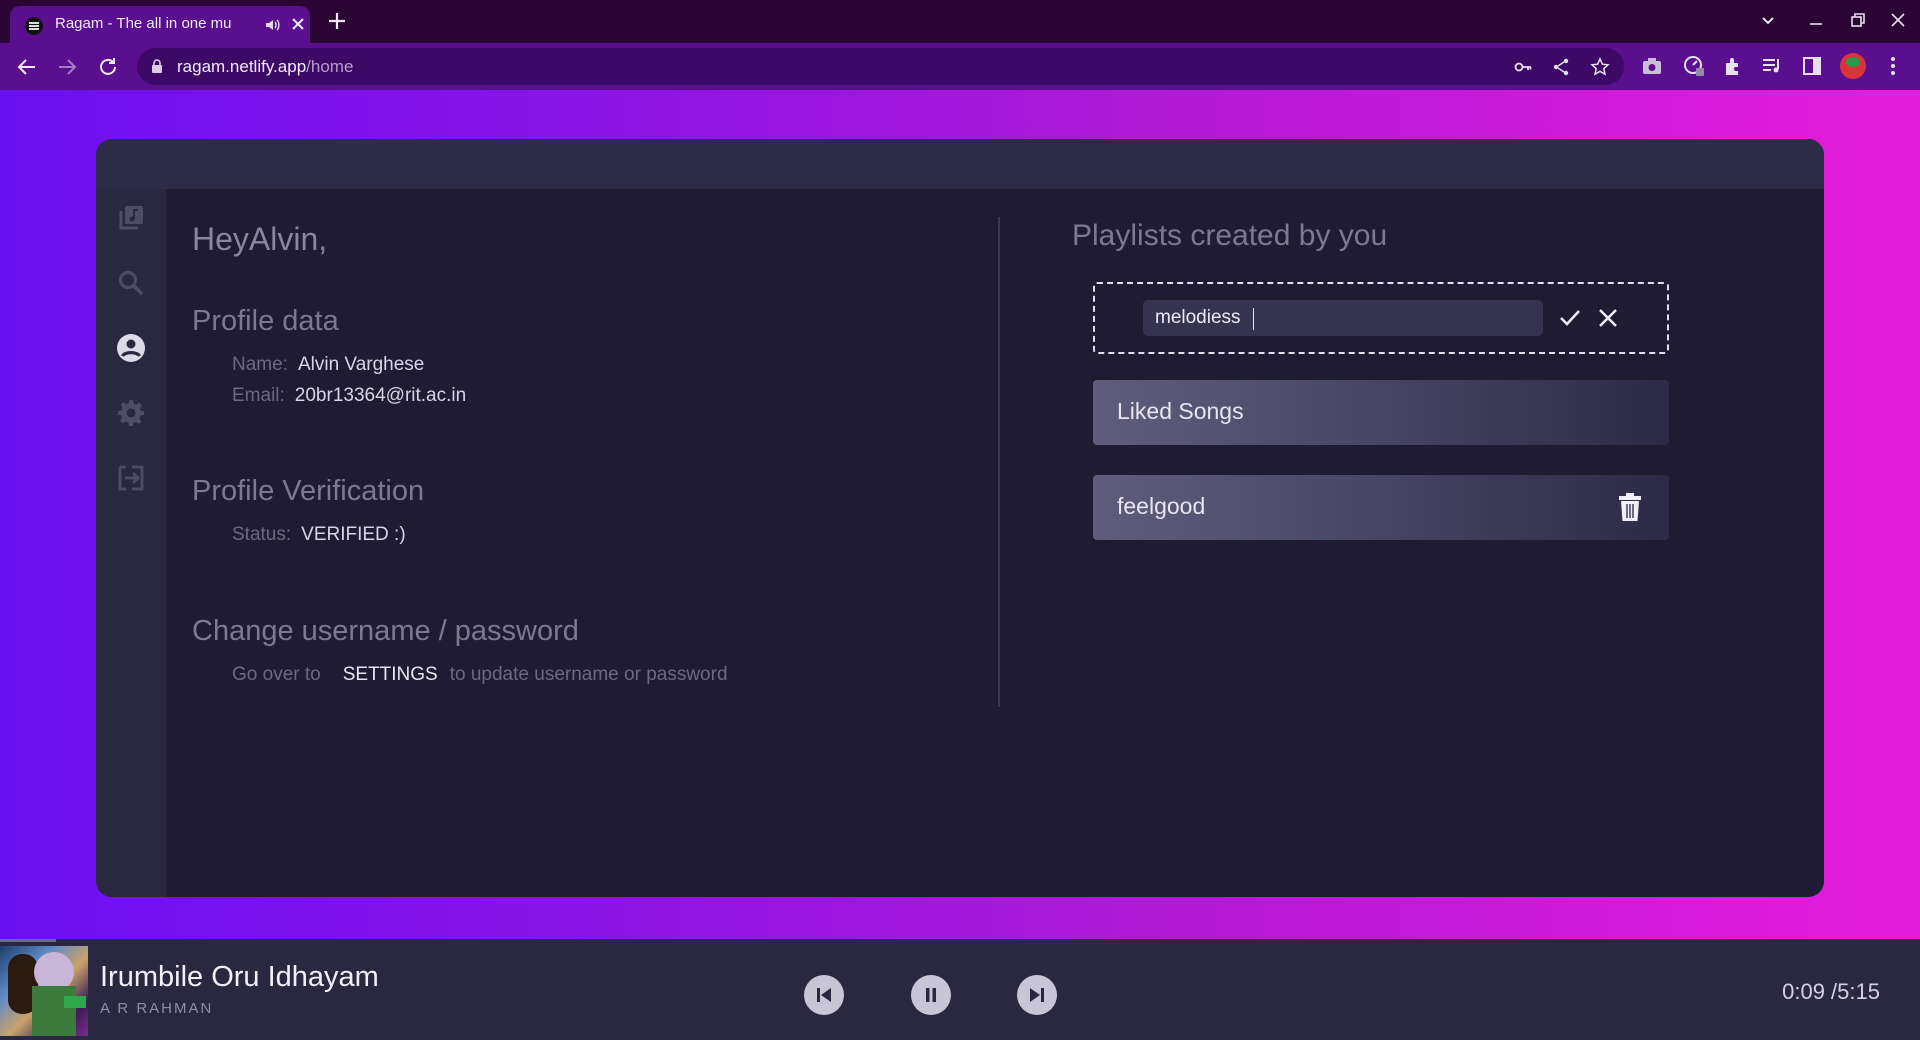 This screenshot has height=1040, width=1920. I want to click on profile-avatar, so click(1853, 66).